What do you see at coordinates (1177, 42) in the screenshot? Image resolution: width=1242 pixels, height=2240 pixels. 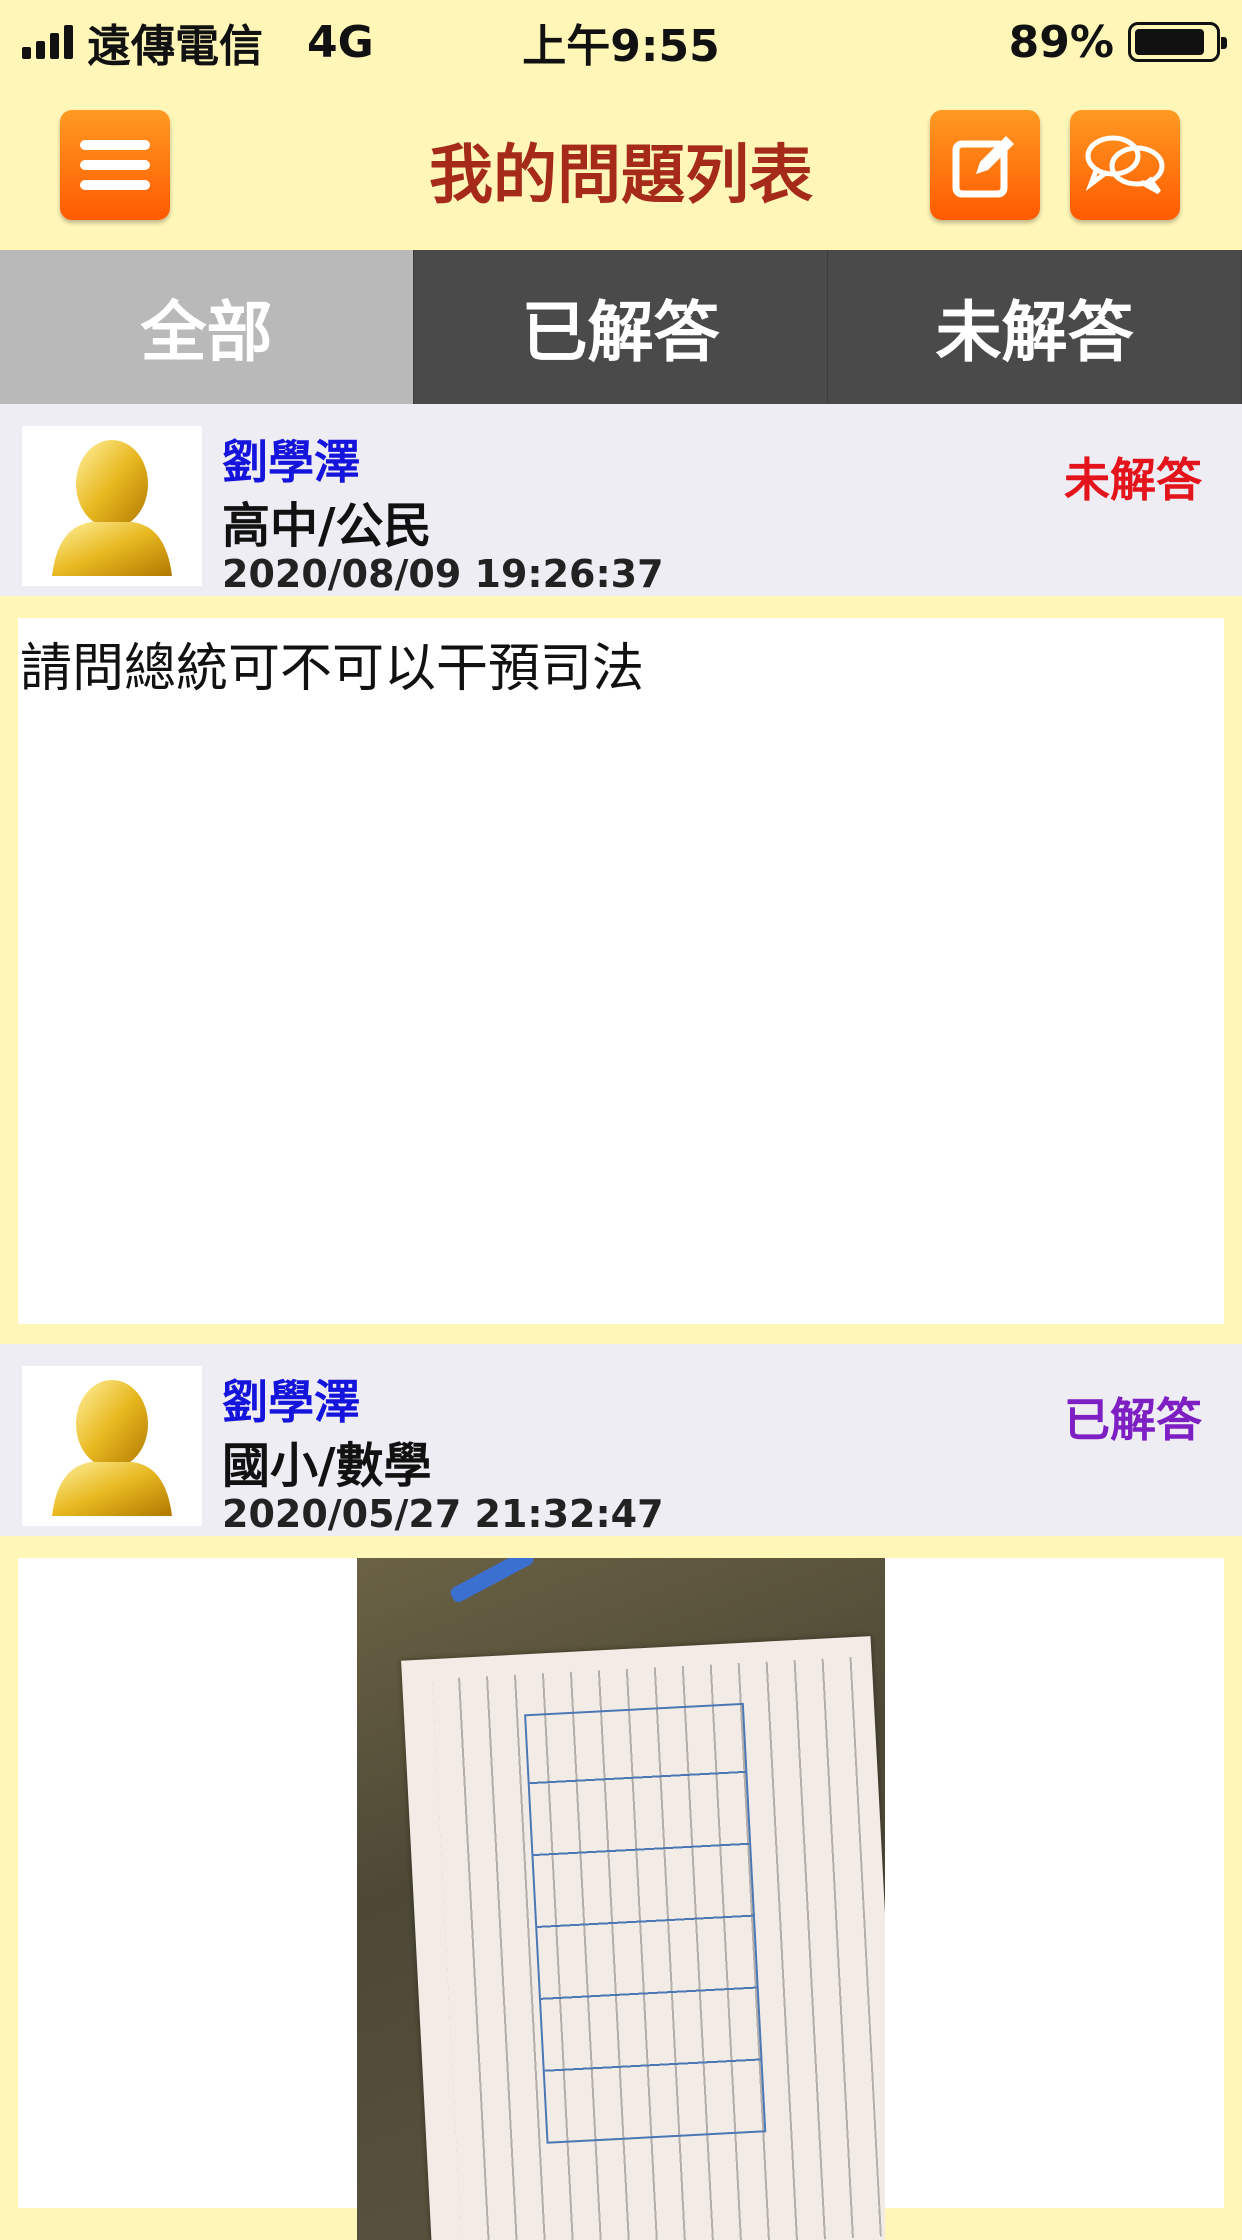 I see `battery-icon` at bounding box center [1177, 42].